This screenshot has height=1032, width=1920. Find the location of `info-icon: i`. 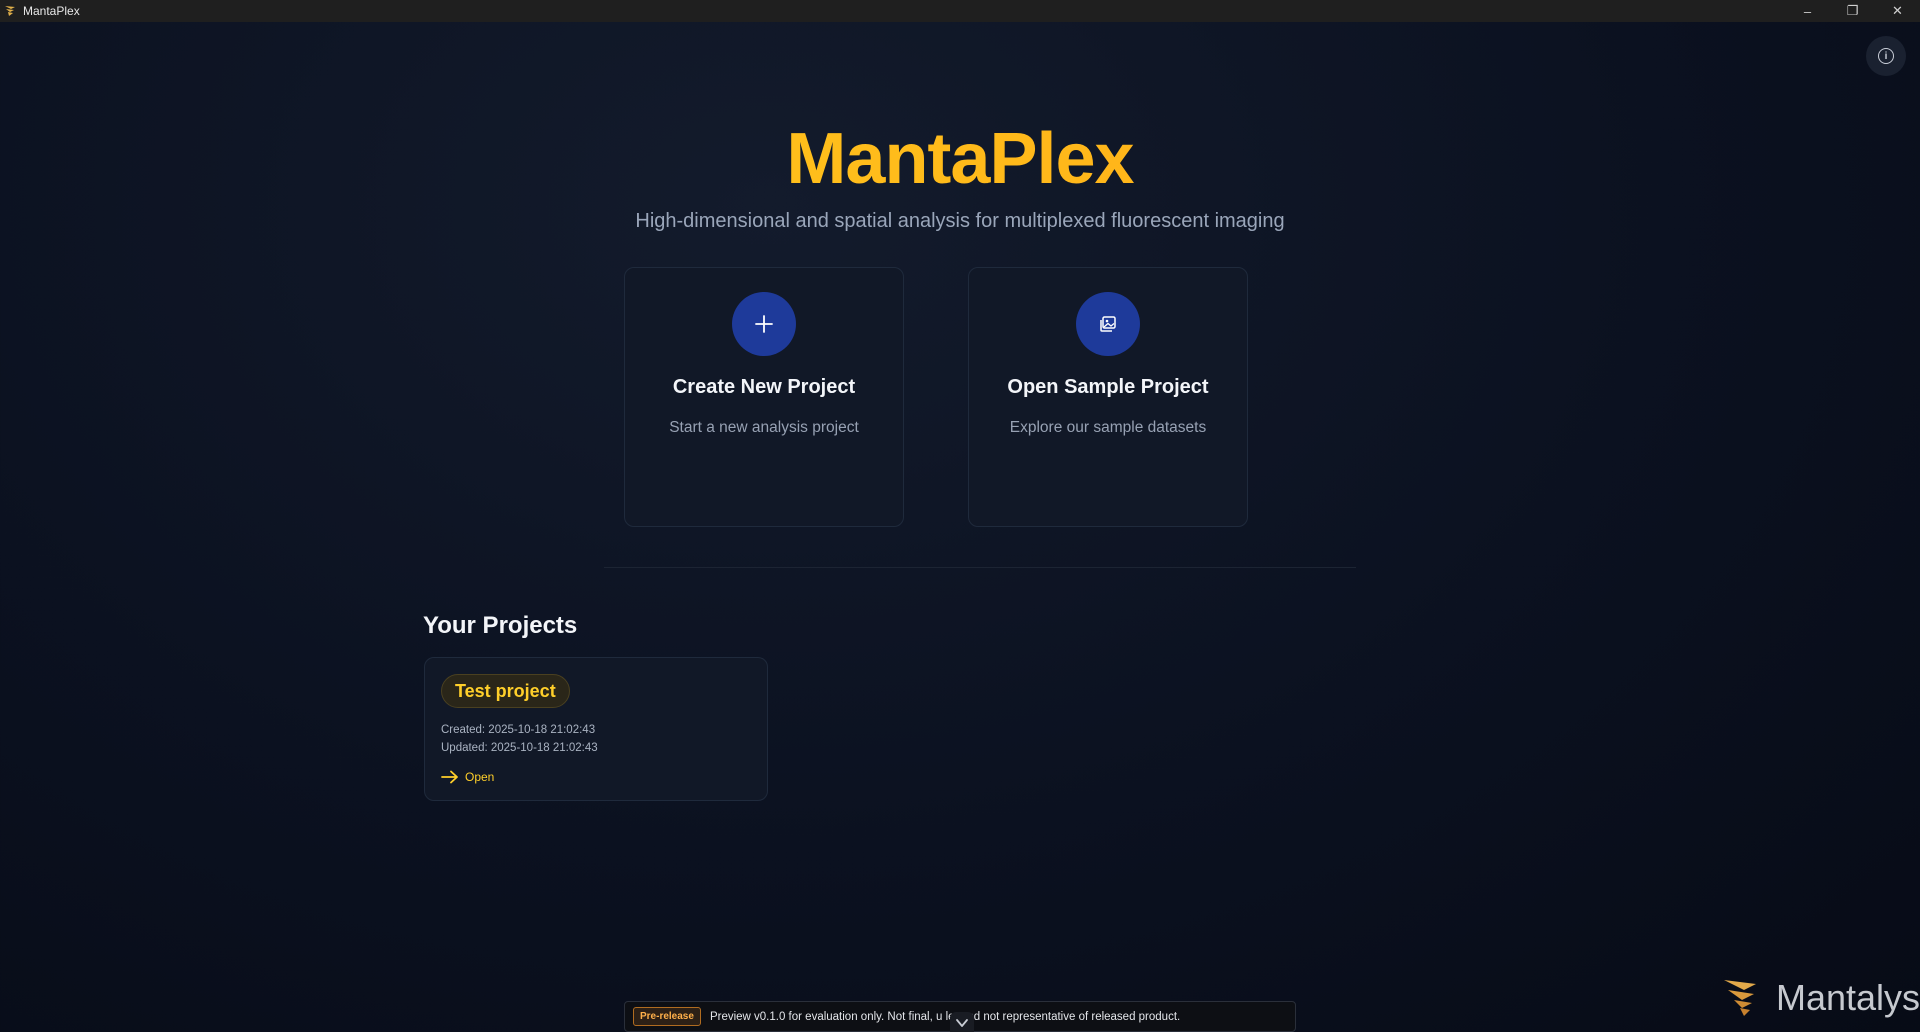

info-icon: i is located at coordinates (1886, 56).